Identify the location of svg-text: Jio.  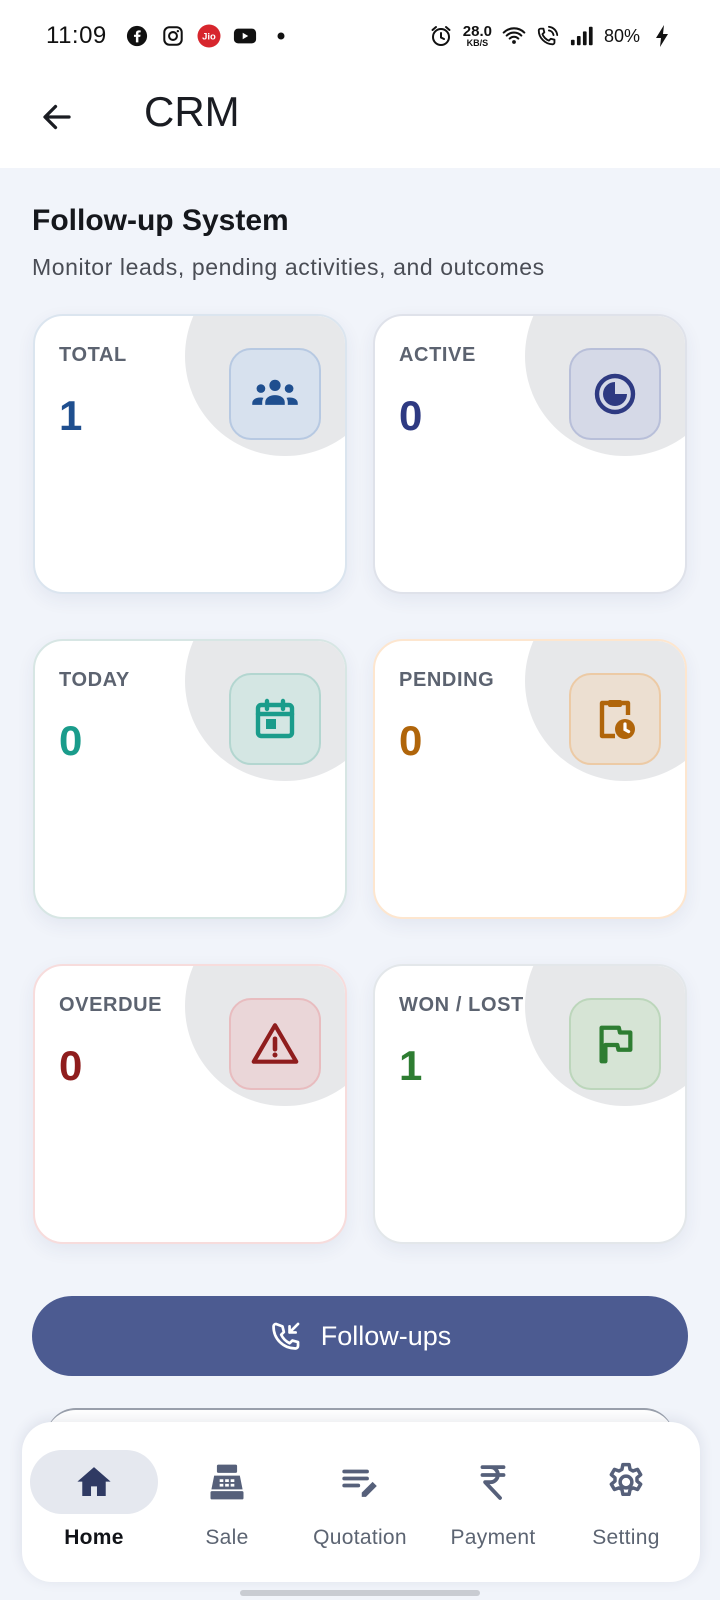
(209, 37).